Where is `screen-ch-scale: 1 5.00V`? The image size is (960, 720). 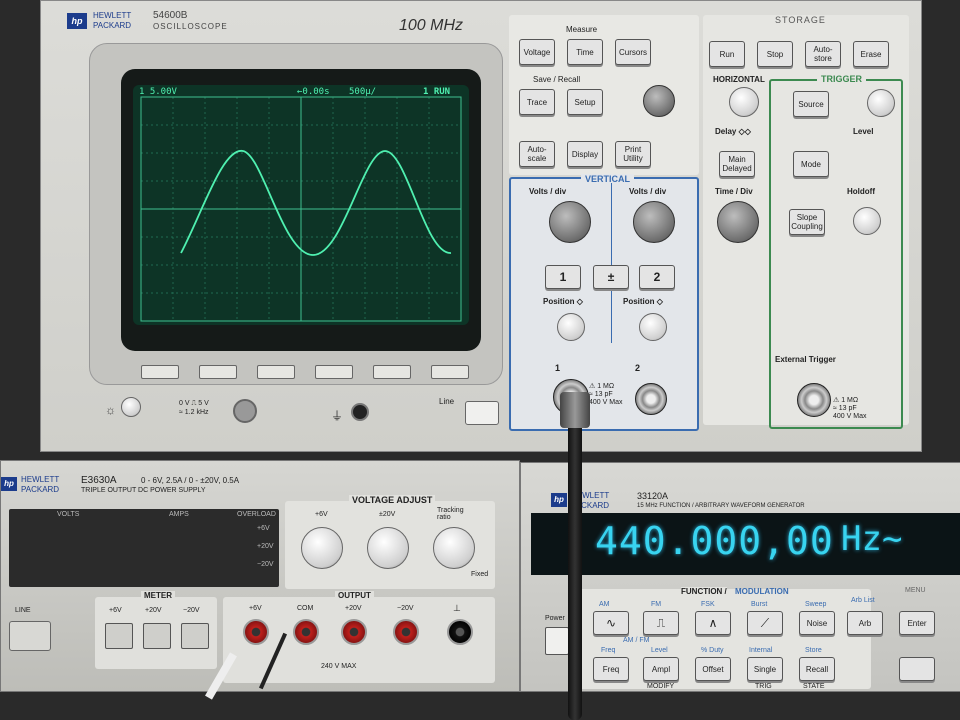
screen-ch-scale: 1 5.00V is located at coordinates (158, 92).